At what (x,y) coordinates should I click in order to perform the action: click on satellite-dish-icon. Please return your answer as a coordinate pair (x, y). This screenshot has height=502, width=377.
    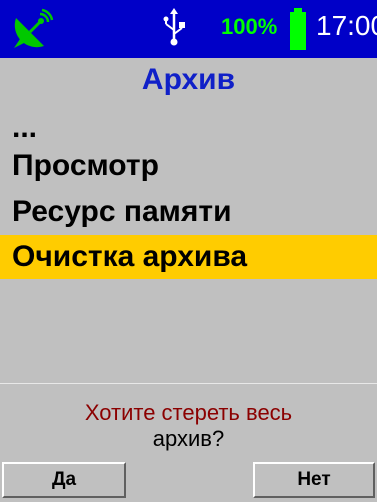
    Looking at the image, I should click on (34, 28).